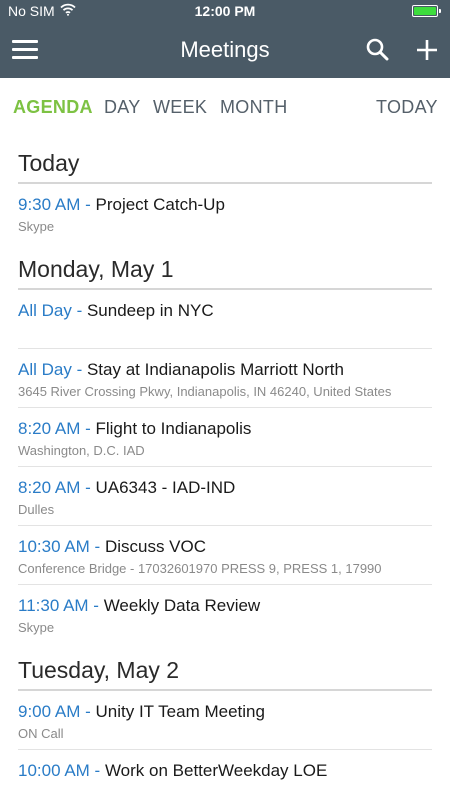 Image resolution: width=450 pixels, height=808 pixels. Describe the element at coordinates (225, 266) in the screenshot. I see `day-header: Monday, May 1` at that location.